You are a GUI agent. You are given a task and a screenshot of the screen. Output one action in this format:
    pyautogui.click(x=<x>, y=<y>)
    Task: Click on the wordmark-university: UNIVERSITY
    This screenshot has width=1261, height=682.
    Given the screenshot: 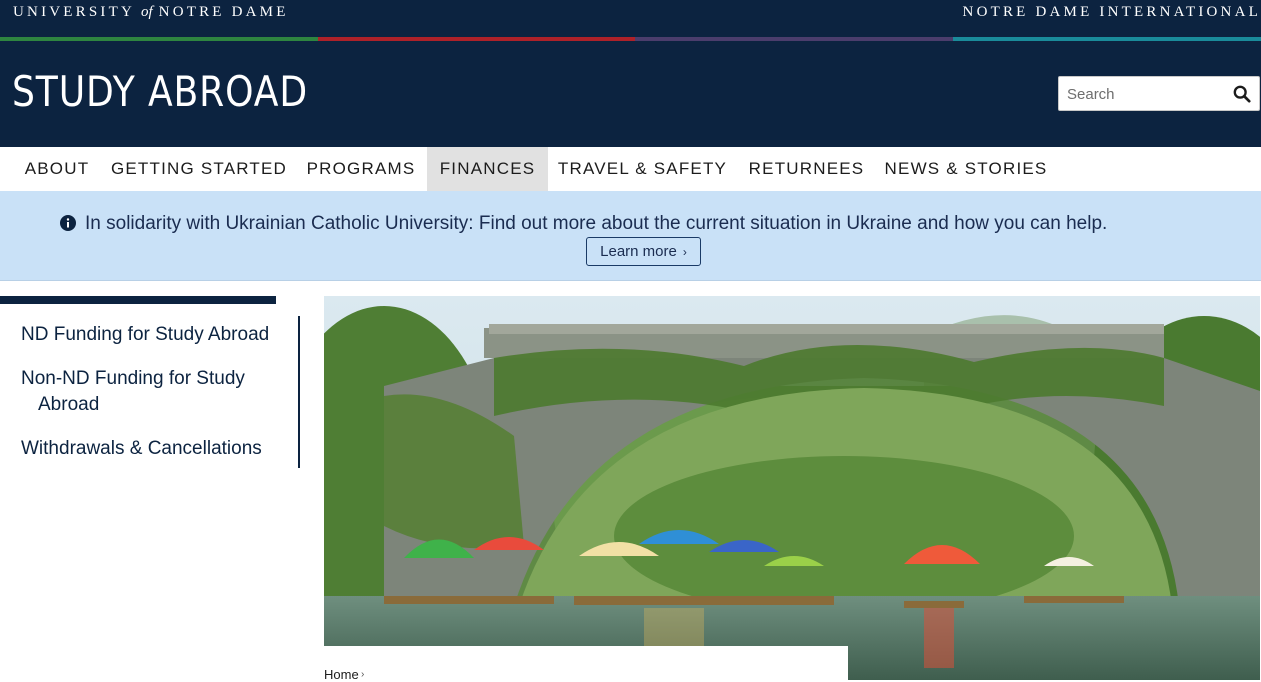 What is the action you would take?
    pyautogui.click(x=74, y=12)
    